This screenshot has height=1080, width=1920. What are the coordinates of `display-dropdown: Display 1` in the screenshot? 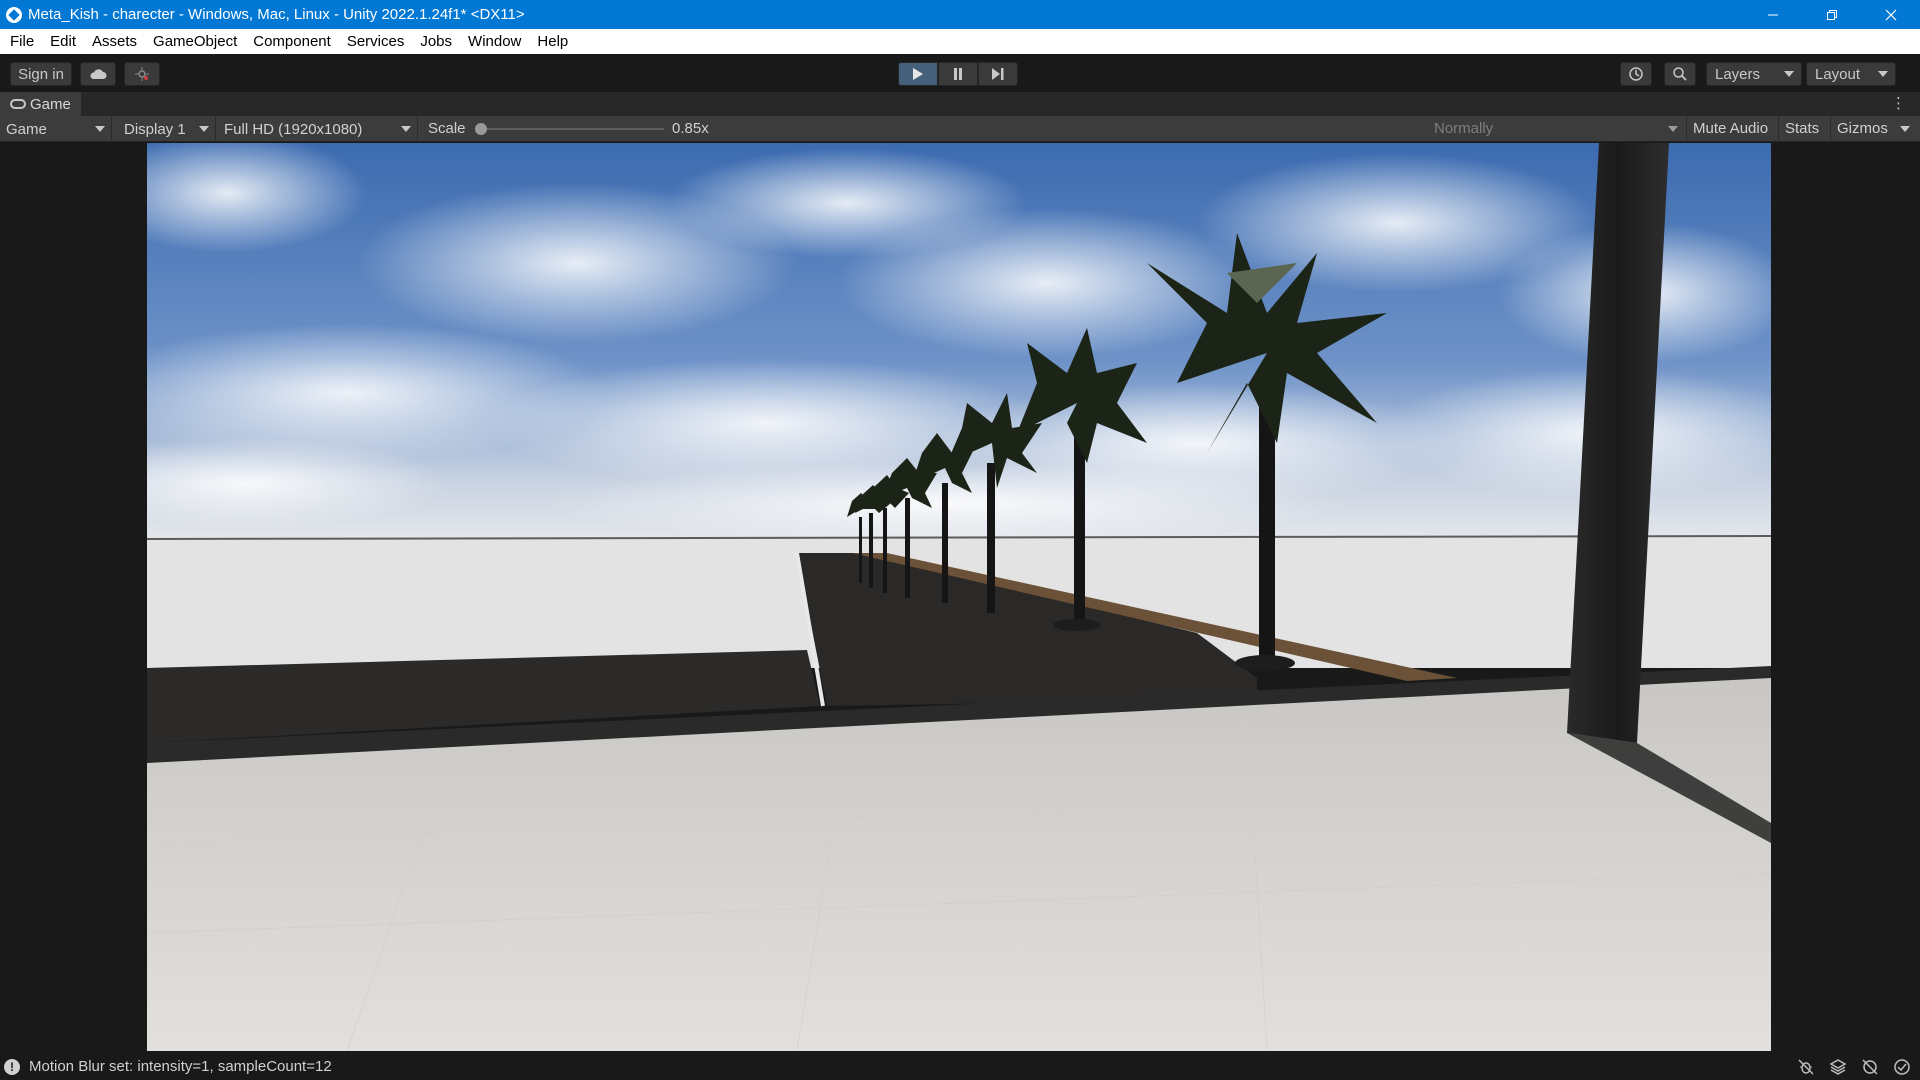 It's located at (166, 129).